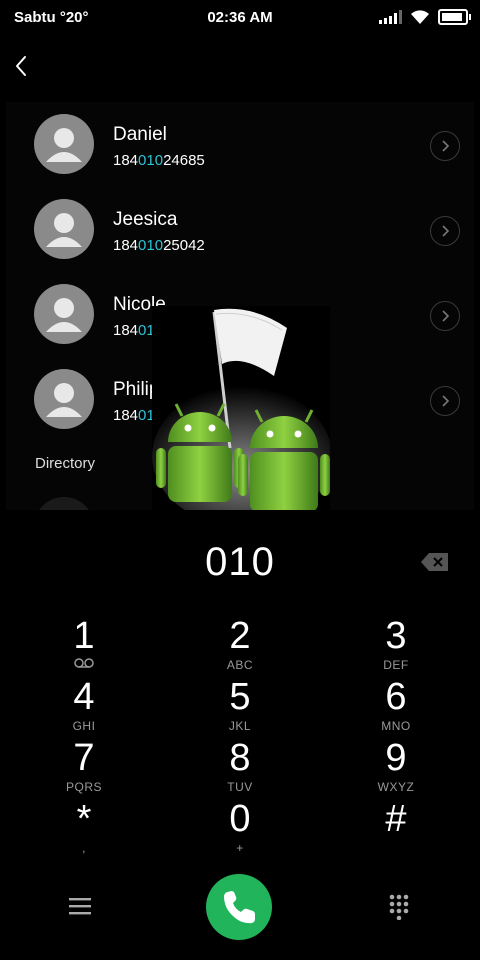 The image size is (480, 960). Describe the element at coordinates (241, 409) in the screenshot. I see `android-flag-illustration` at that location.